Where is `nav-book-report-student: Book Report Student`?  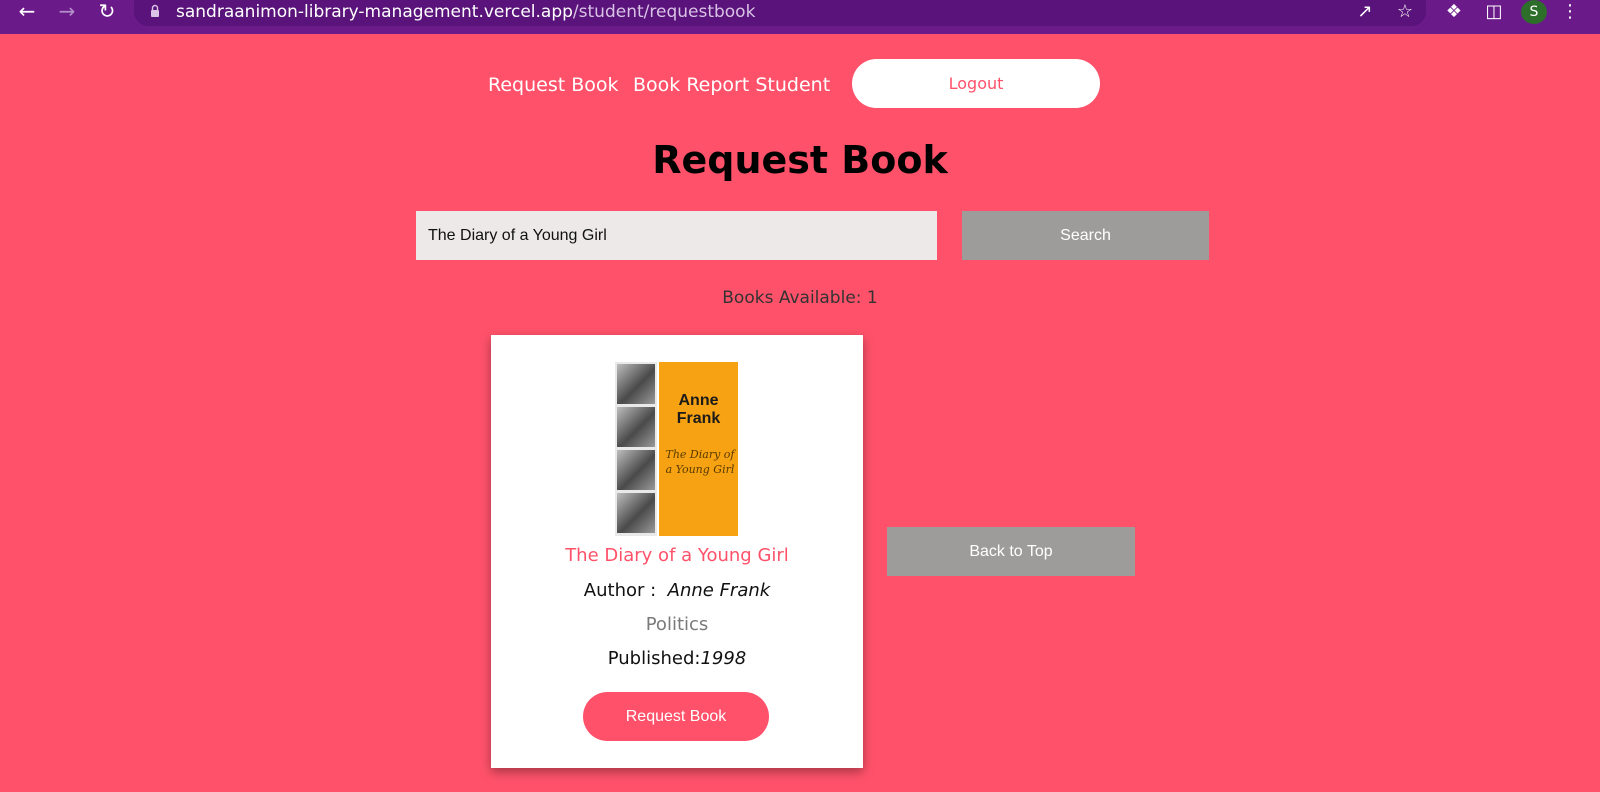 nav-book-report-student: Book Report Student is located at coordinates (731, 85).